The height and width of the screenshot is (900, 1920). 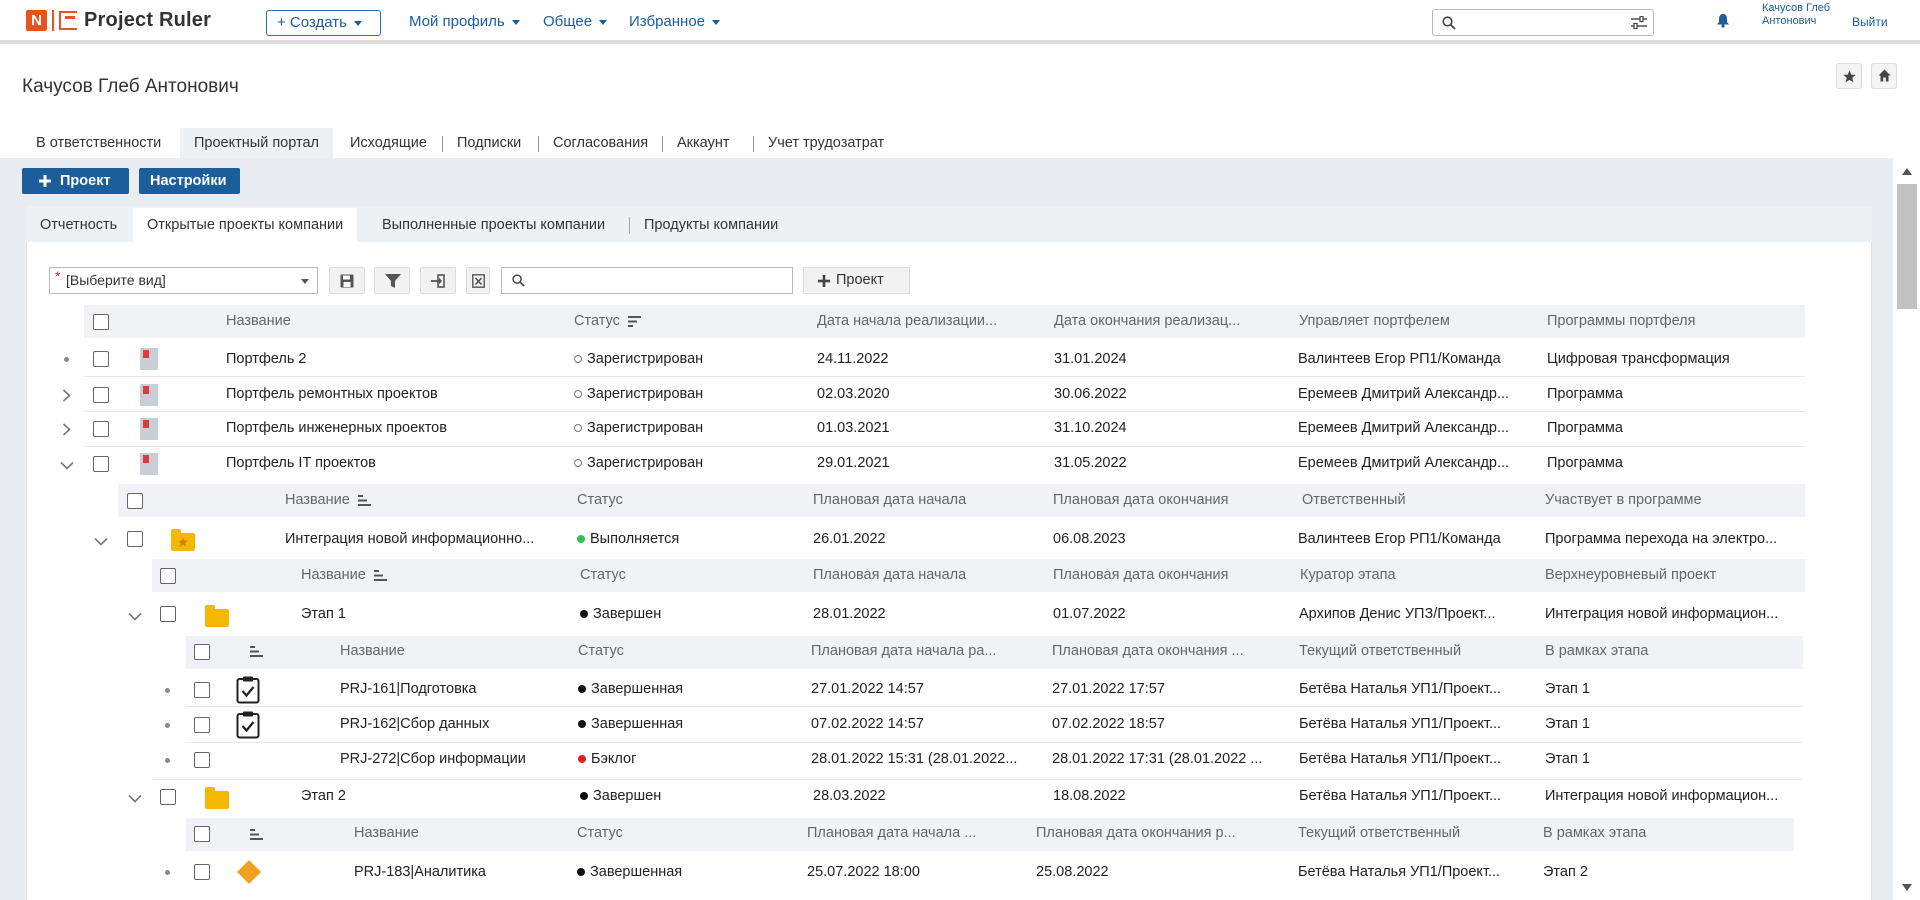 What do you see at coordinates (323, 614) in the screenshot?
I see `stage-name-link: Этап 1` at bounding box center [323, 614].